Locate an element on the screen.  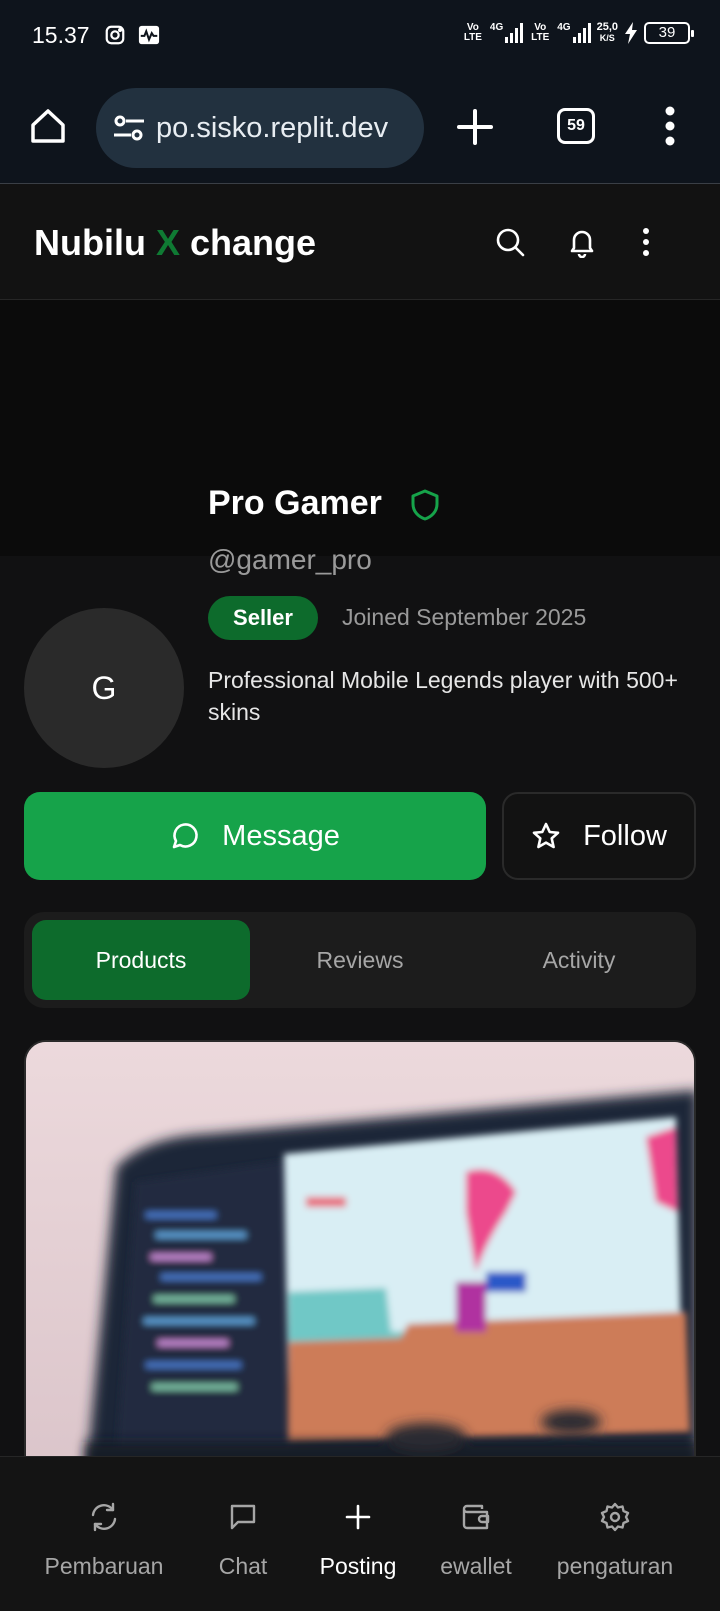
volte-icon-1: Vo LTE is located at coordinates (472, 32).